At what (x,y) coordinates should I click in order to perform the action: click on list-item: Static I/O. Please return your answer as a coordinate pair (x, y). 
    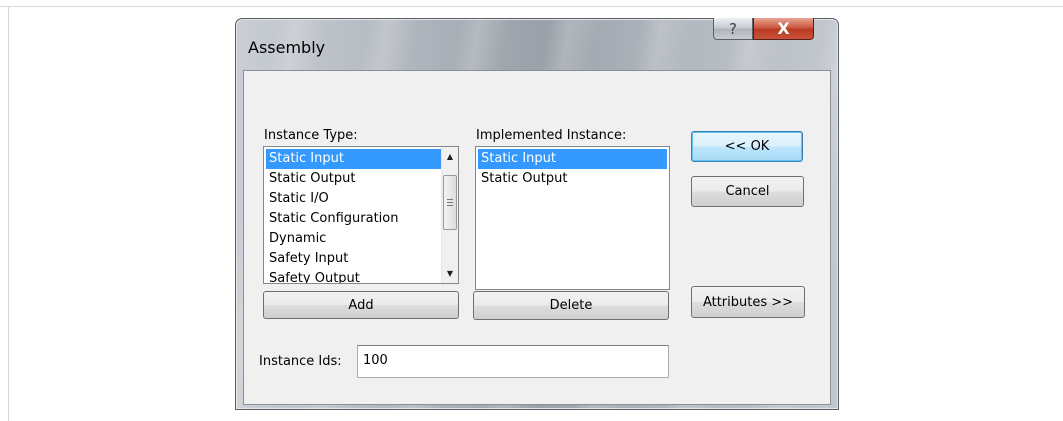
    Looking at the image, I should click on (297, 199).